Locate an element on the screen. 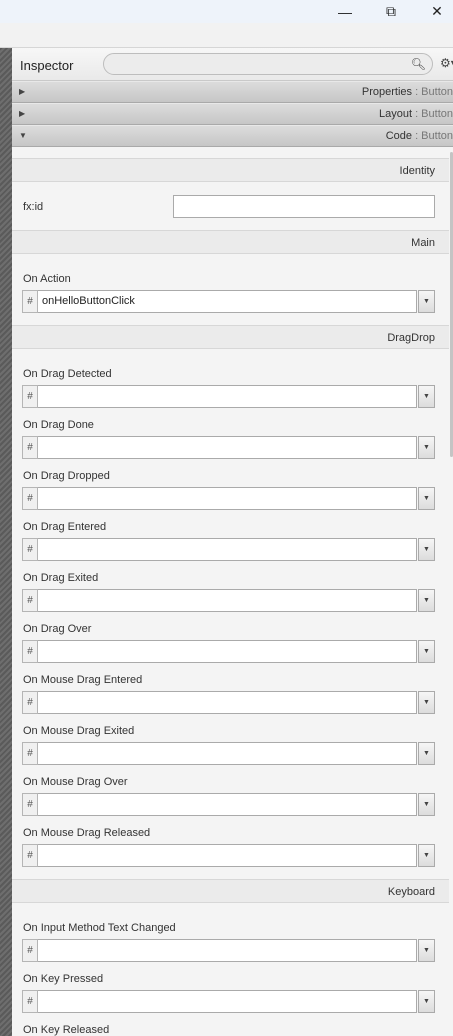  on-drag-over-combo: # ▼ is located at coordinates (228, 651).